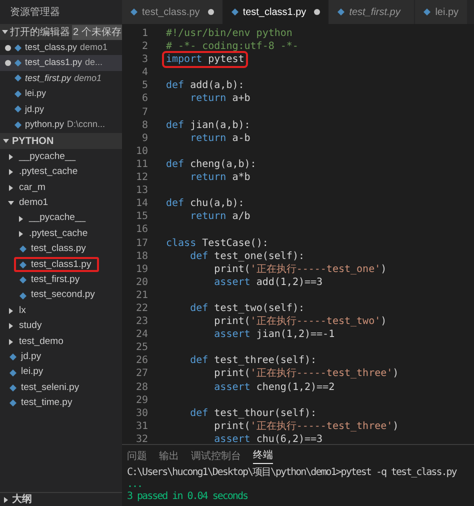 The height and width of the screenshot is (506, 474). What do you see at coordinates (57, 264) in the screenshot?
I see `file-item: test_class1.py` at bounding box center [57, 264].